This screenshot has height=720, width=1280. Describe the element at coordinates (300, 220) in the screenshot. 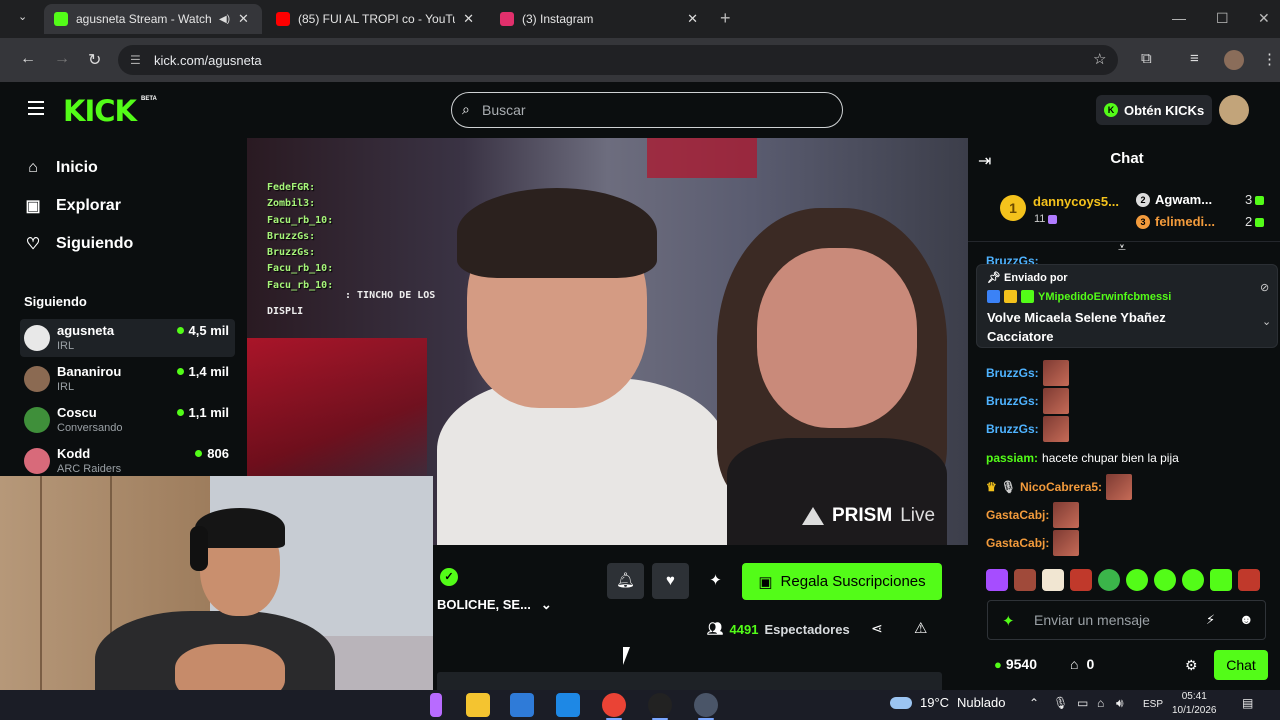

I see `overlay-chat-user: Facu_rb_10:` at that location.